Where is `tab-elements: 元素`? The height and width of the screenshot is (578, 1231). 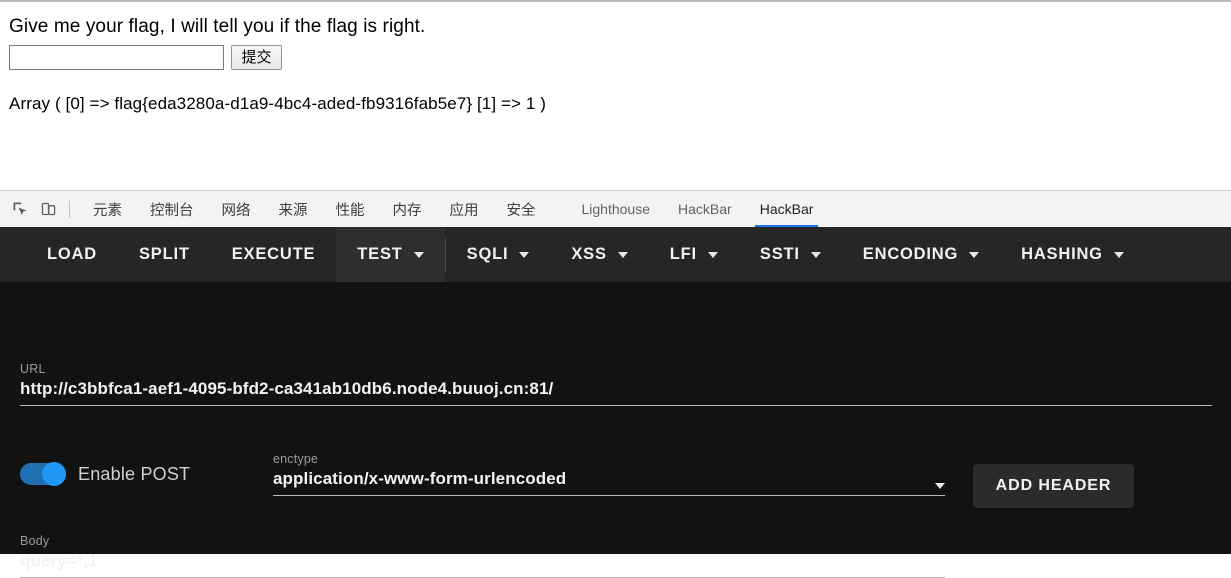
tab-elements: 元素 is located at coordinates (107, 209).